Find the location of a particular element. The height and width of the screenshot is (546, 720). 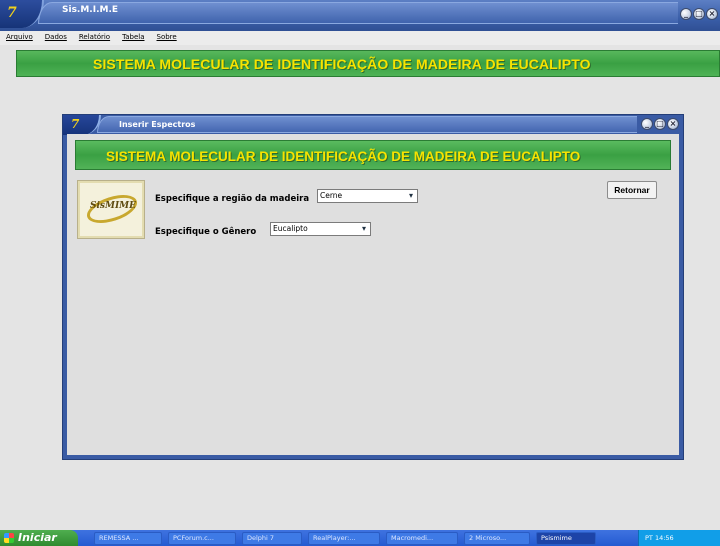

minimize-button: _ is located at coordinates (686, 14).